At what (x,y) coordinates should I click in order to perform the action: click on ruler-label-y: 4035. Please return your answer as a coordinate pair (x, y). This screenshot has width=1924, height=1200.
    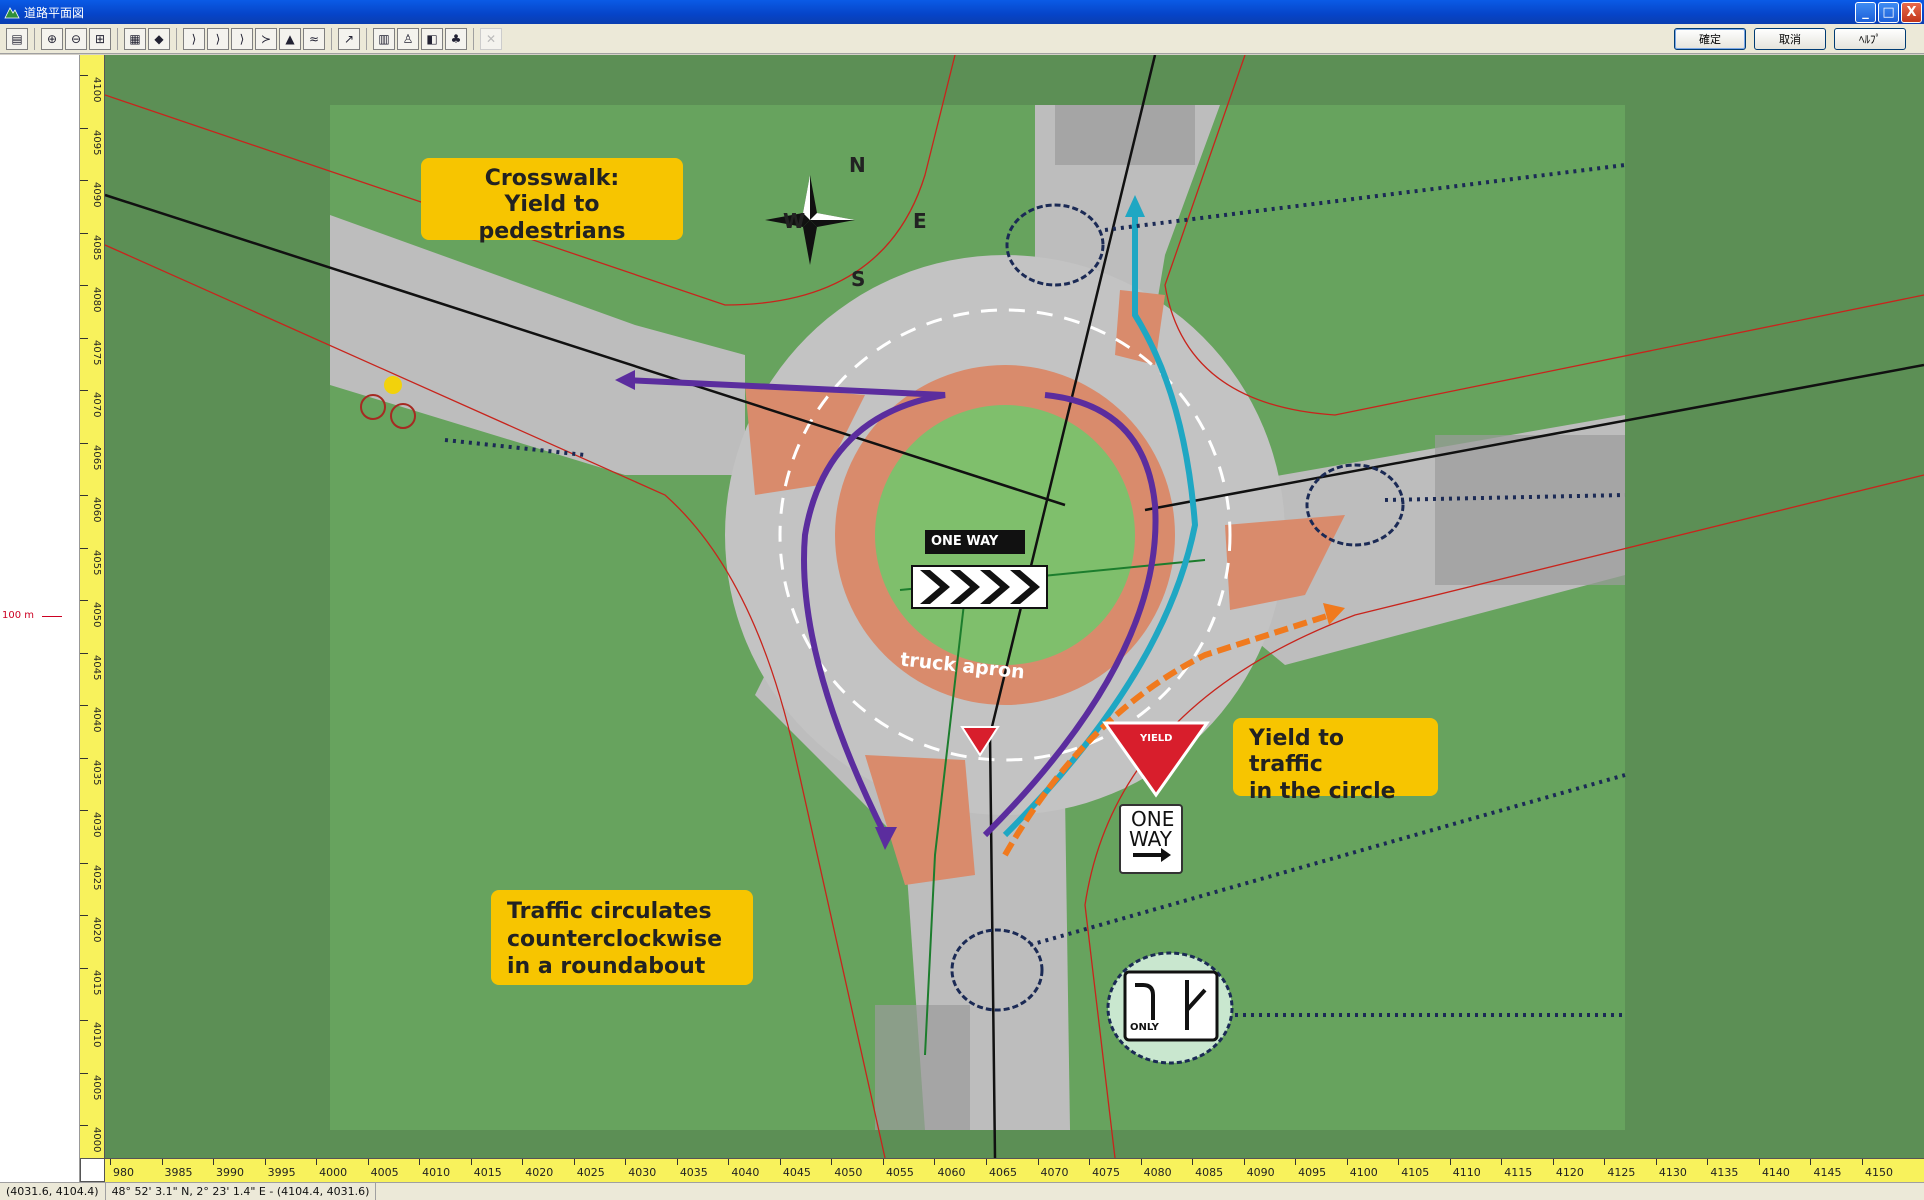
    Looking at the image, I should click on (96, 772).